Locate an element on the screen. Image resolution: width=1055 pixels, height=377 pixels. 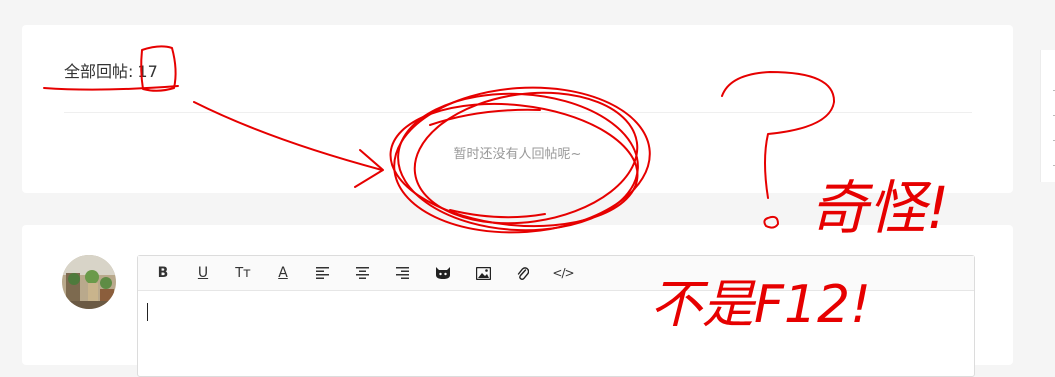
image-icon is located at coordinates (483, 273).